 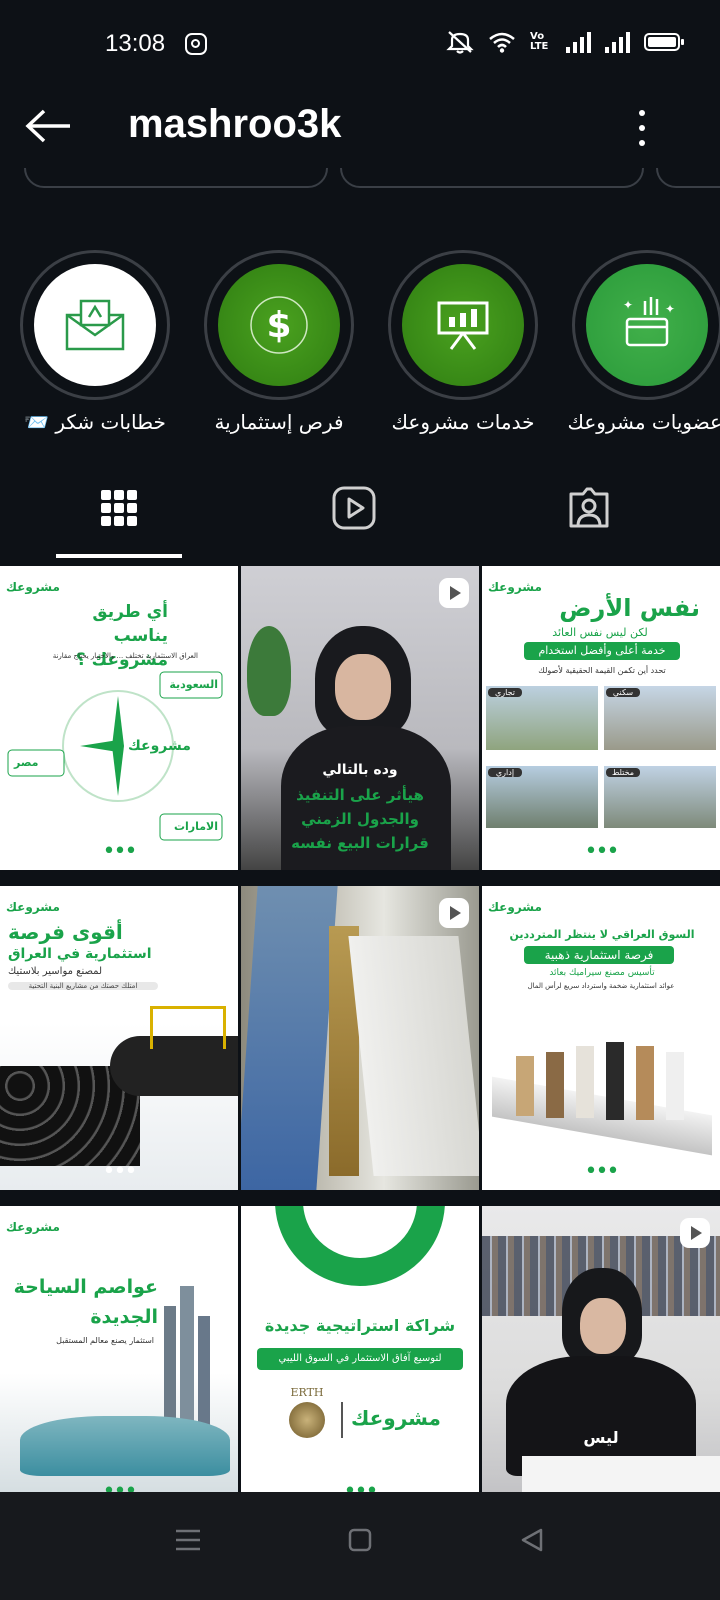 I want to click on system-nav-bar, so click(x=360, y=1546).